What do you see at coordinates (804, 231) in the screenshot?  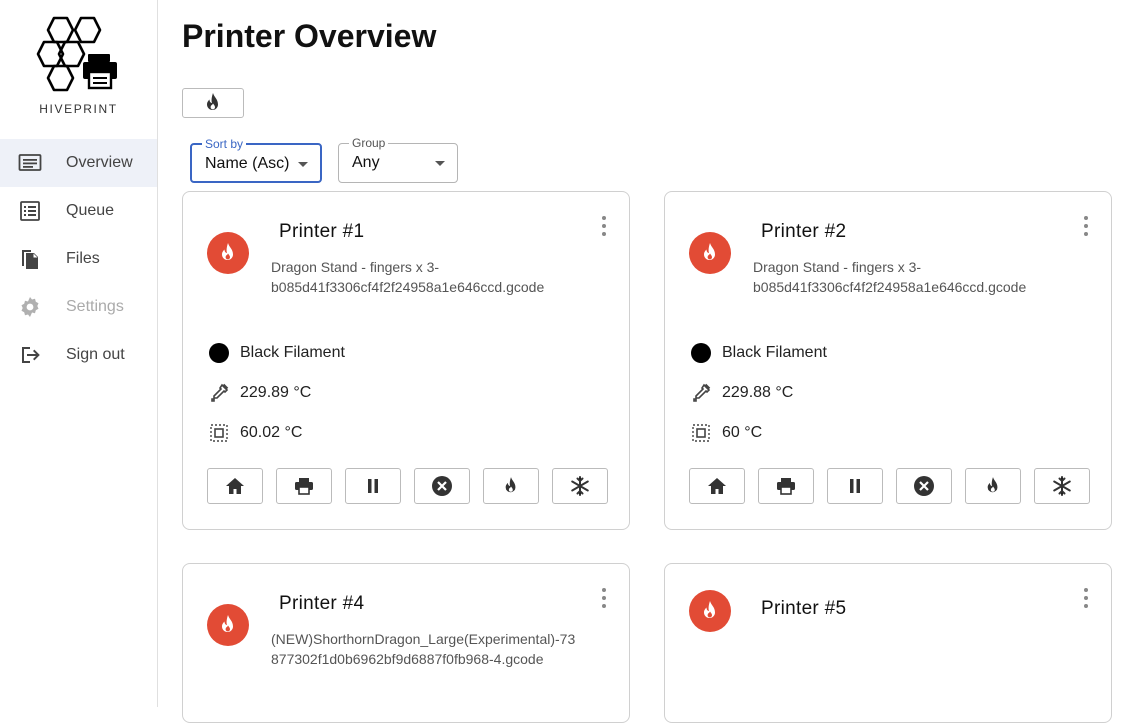 I see `printer-name: Printer #2` at bounding box center [804, 231].